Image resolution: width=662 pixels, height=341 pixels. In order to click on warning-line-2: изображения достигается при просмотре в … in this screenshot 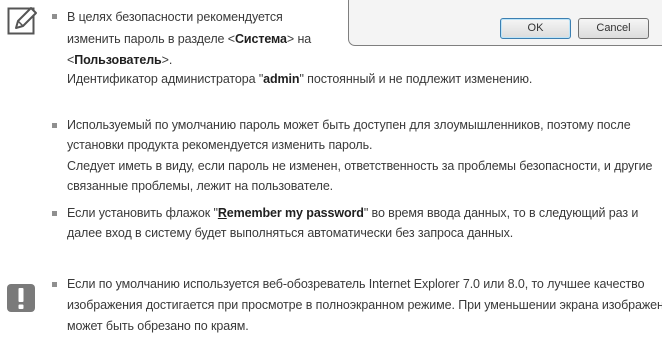, I will do `click(364, 305)`.